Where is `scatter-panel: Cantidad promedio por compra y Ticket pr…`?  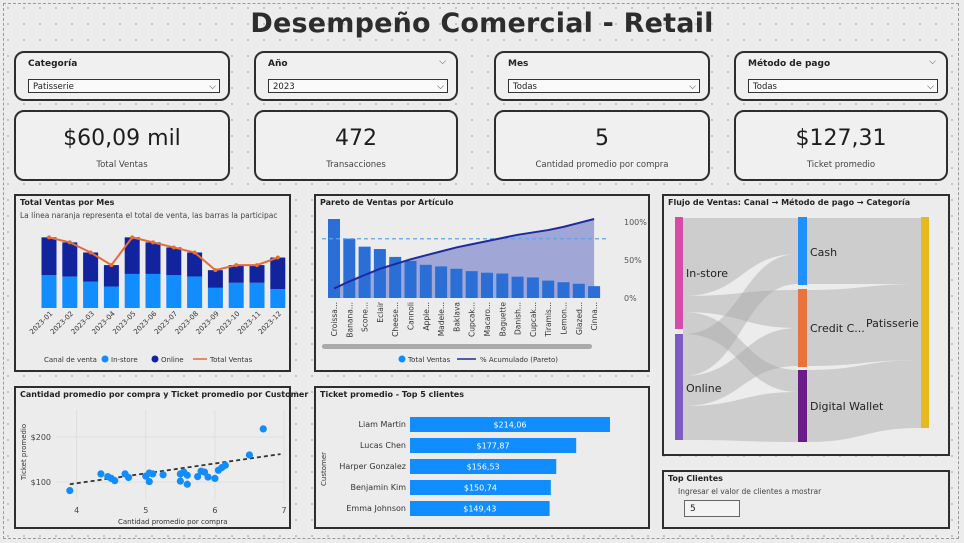 scatter-panel: Cantidad promedio por compra y Ticket pr… is located at coordinates (161, 457).